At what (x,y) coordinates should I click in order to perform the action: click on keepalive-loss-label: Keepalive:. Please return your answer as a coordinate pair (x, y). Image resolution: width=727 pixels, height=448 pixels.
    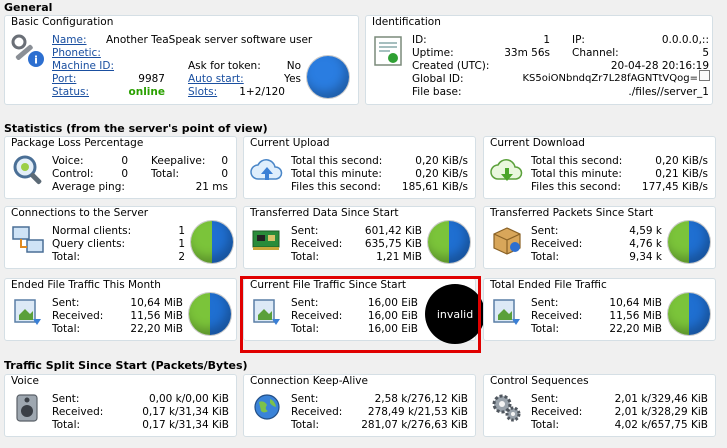
    Looking at the image, I should click on (178, 161).